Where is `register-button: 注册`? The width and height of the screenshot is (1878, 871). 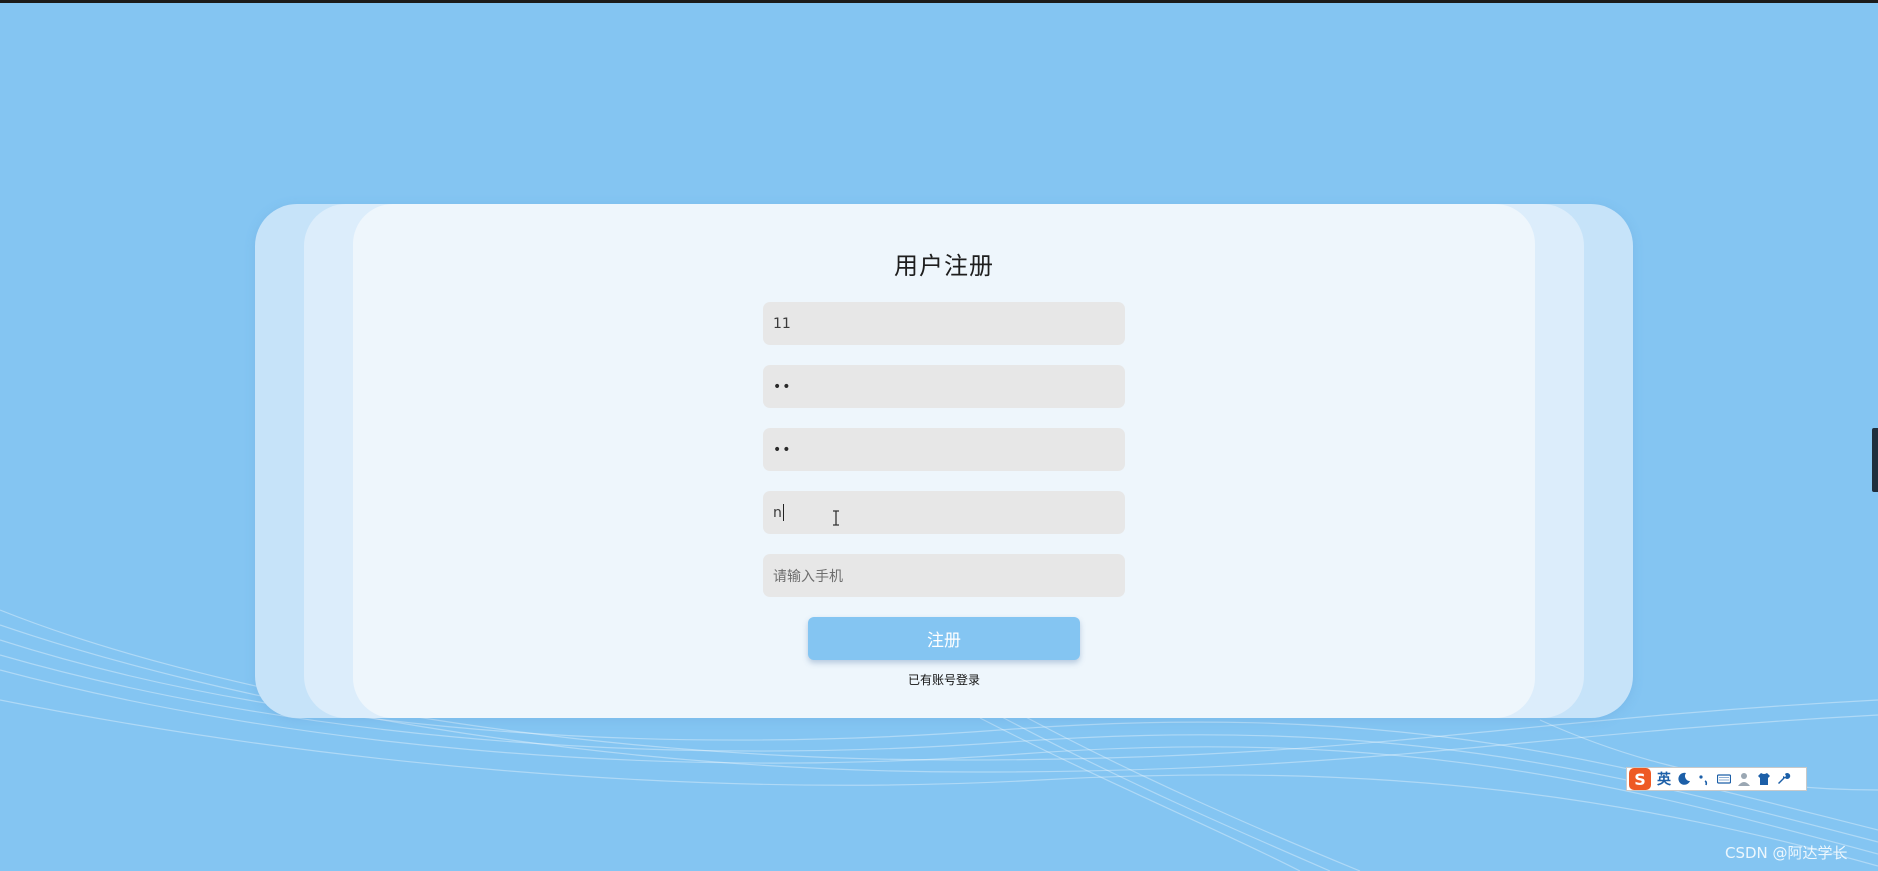
register-button: 注册 is located at coordinates (944, 638).